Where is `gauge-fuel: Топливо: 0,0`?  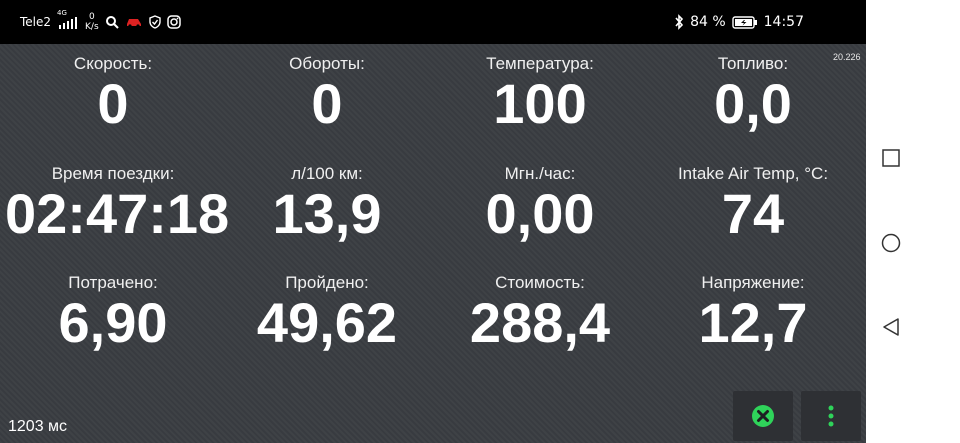
gauge-fuel: Топливо: 0,0 is located at coordinates (753, 93).